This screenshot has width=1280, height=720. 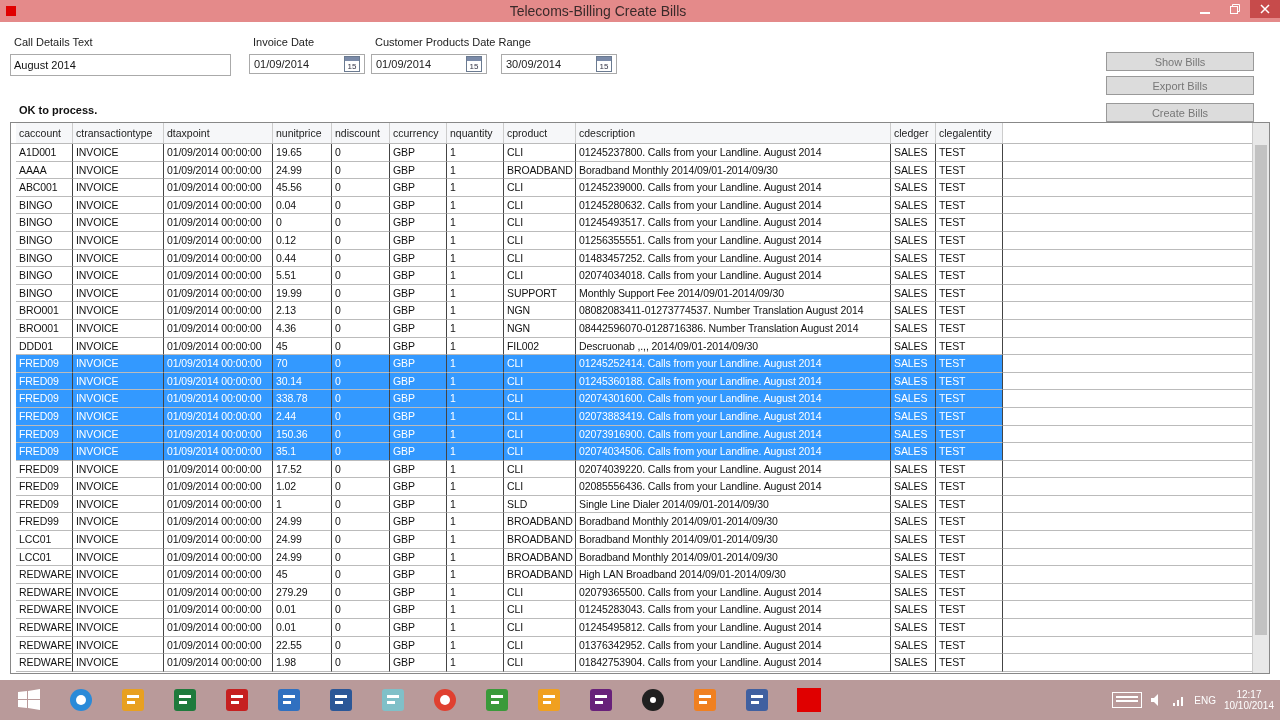 What do you see at coordinates (540, 133) in the screenshot?
I see `column-header: cproduct` at bounding box center [540, 133].